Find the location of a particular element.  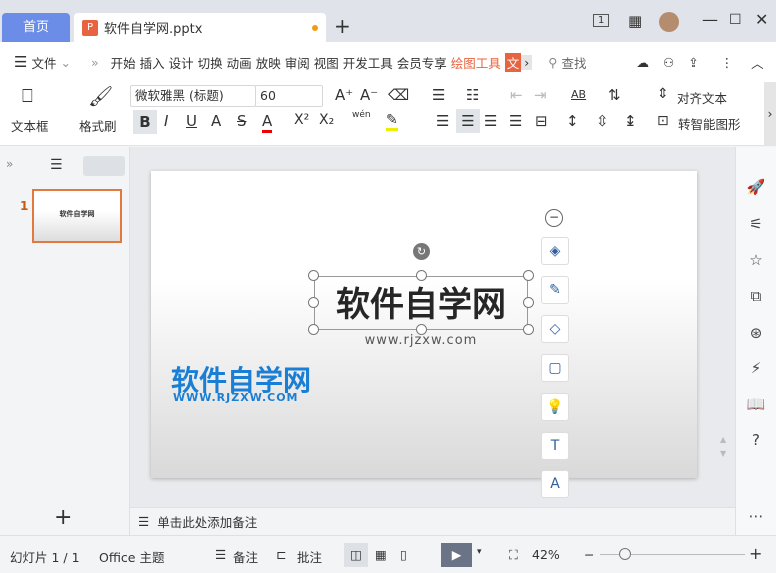

menu-text-tools: 文 is located at coordinates (513, 62).